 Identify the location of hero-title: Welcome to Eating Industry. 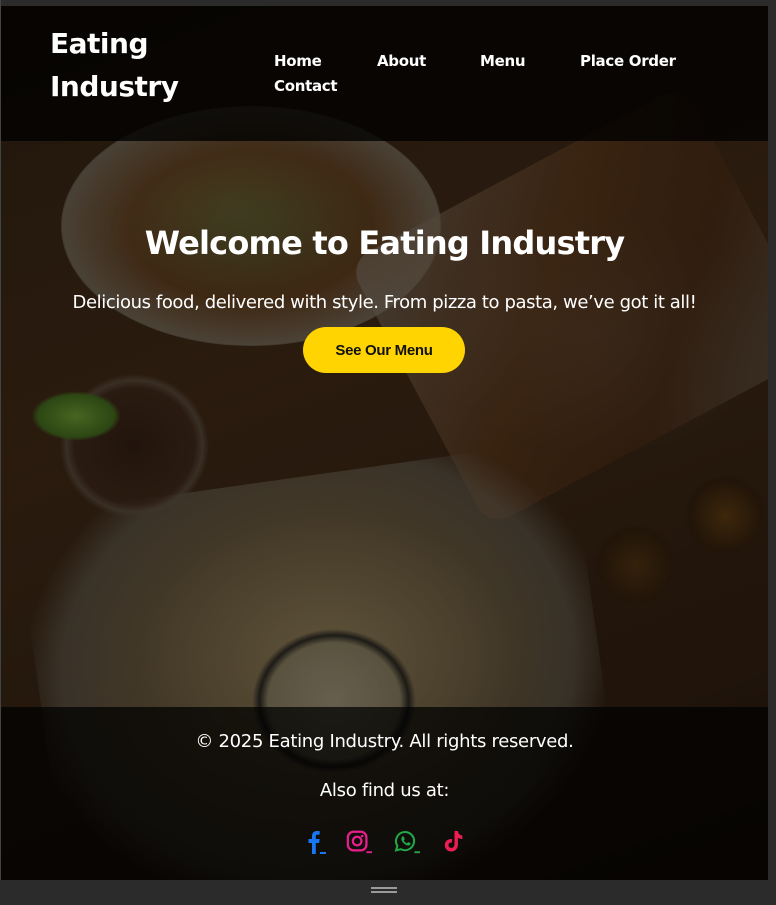
(384, 243).